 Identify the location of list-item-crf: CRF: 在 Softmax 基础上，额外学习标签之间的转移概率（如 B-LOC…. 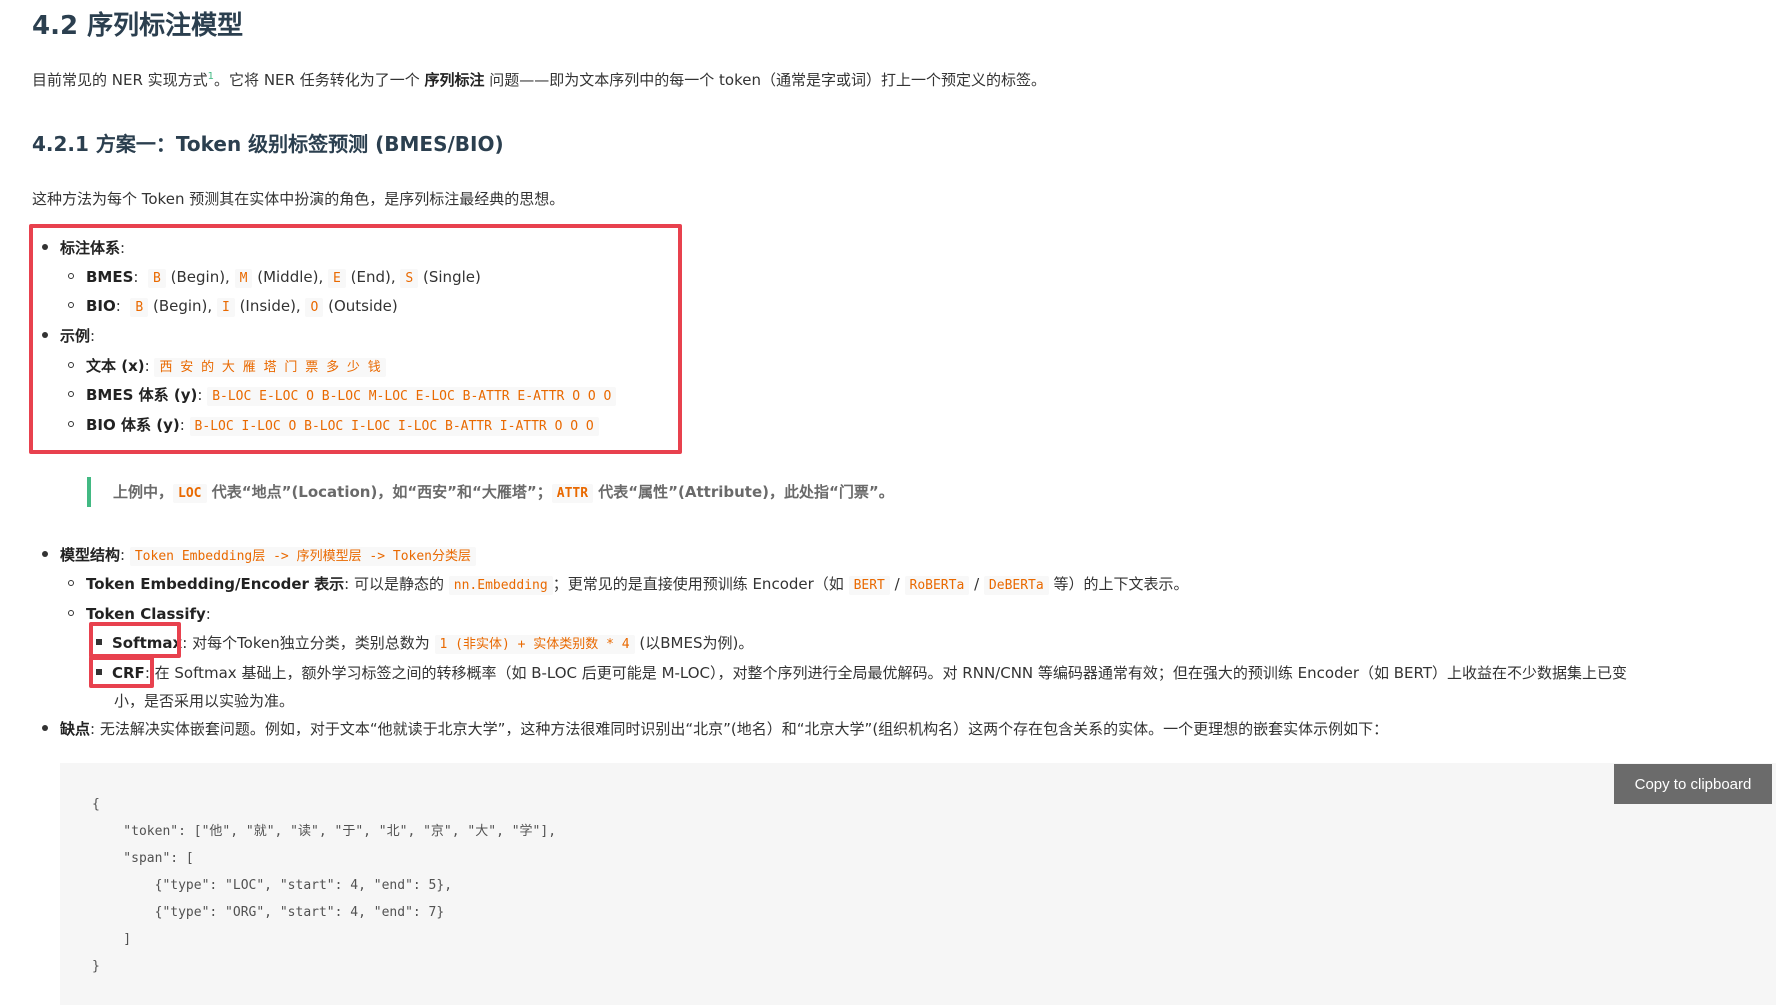
(861, 673).